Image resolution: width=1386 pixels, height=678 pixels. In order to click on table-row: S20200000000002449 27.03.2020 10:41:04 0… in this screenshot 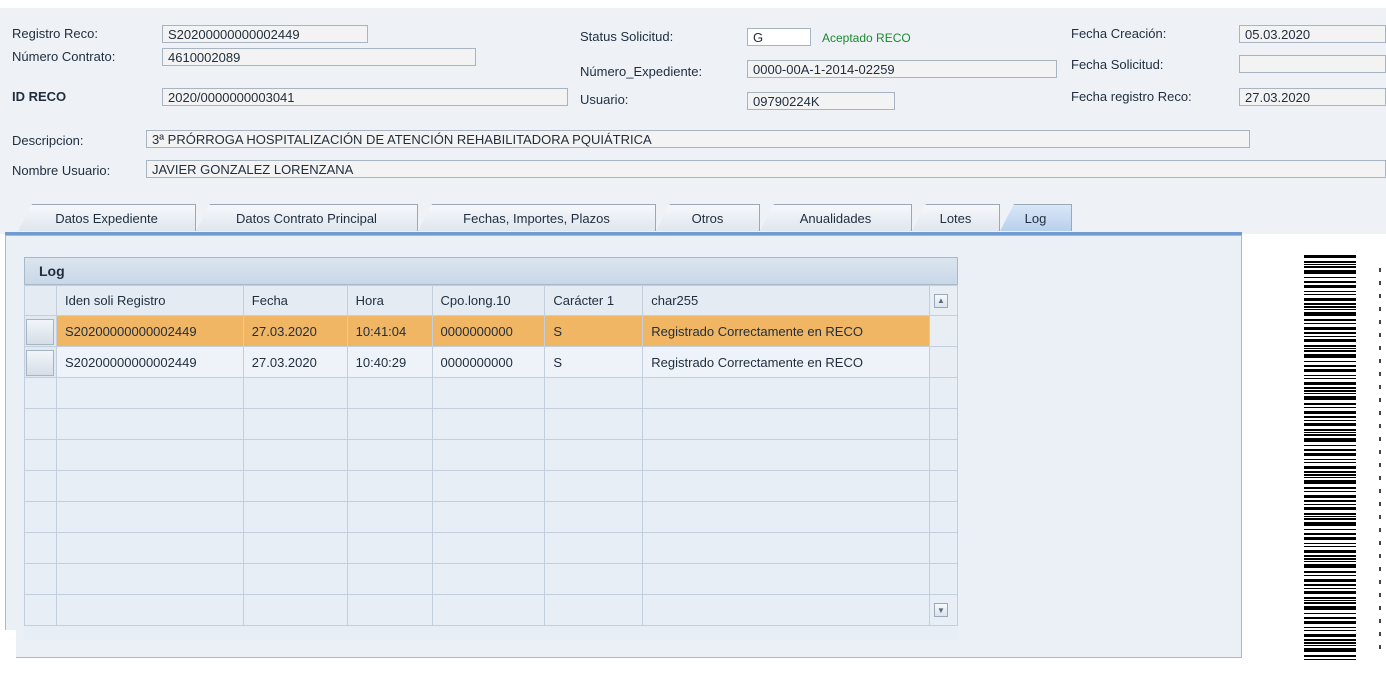, I will do `click(491, 331)`.